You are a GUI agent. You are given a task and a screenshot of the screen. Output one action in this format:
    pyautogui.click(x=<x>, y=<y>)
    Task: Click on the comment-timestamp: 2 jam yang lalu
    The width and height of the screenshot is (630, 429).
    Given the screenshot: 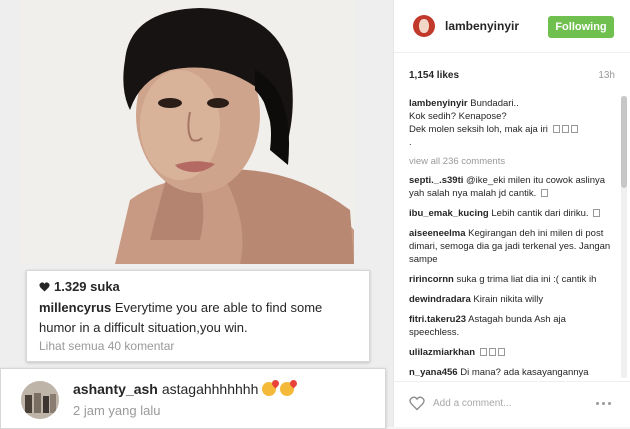 What is the action you would take?
    pyautogui.click(x=117, y=410)
    